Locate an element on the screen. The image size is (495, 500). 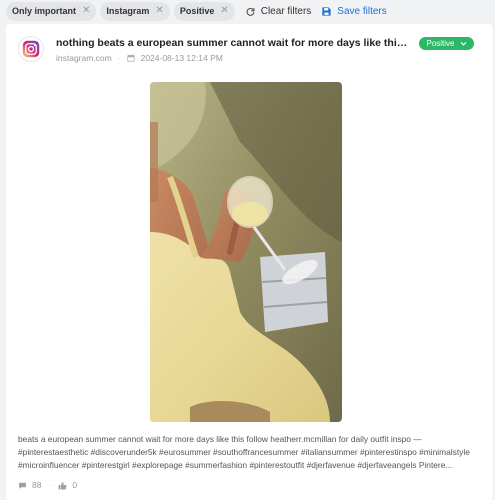
filter-chip-label: Positive is located at coordinates (197, 11).